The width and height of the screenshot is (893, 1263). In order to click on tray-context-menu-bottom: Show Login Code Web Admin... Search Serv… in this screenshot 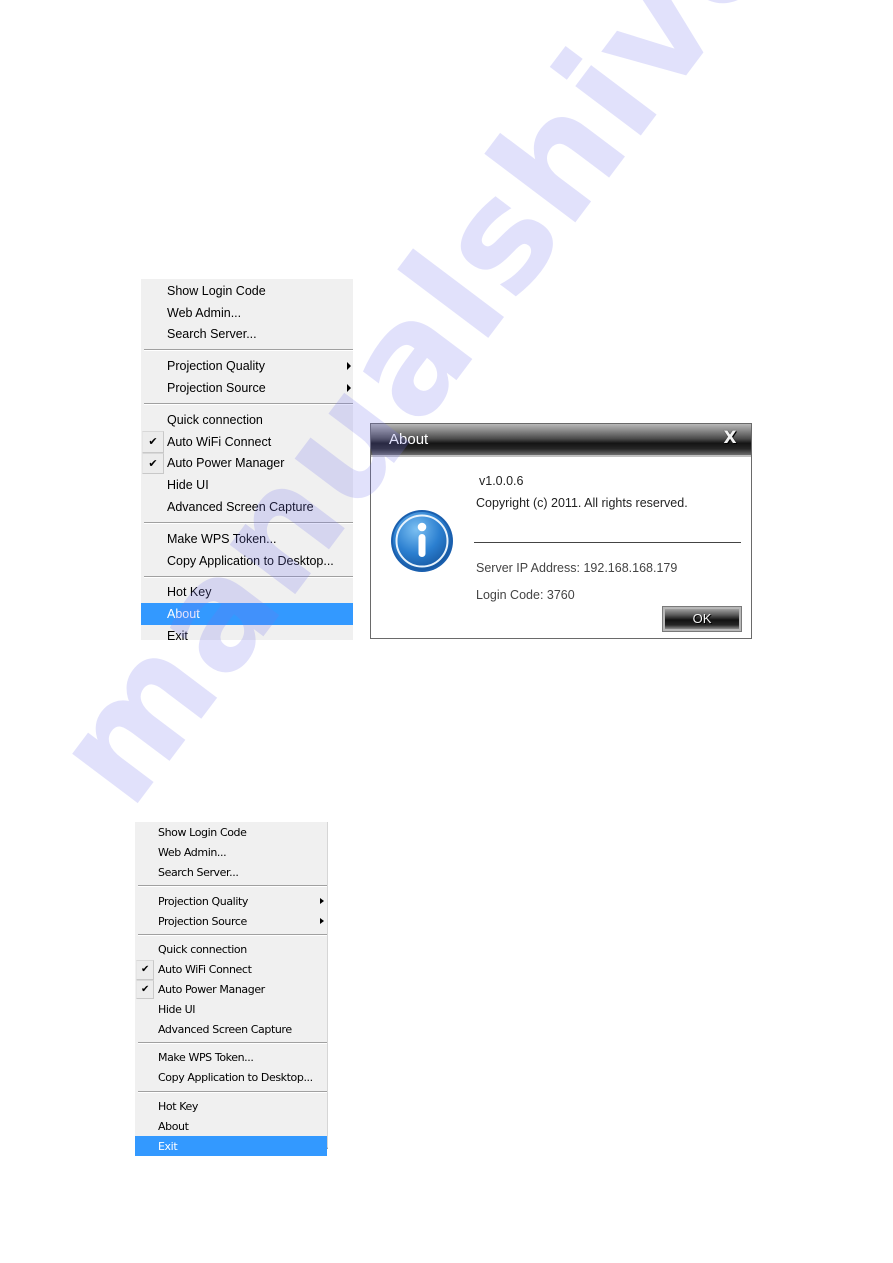, I will do `click(231, 989)`.